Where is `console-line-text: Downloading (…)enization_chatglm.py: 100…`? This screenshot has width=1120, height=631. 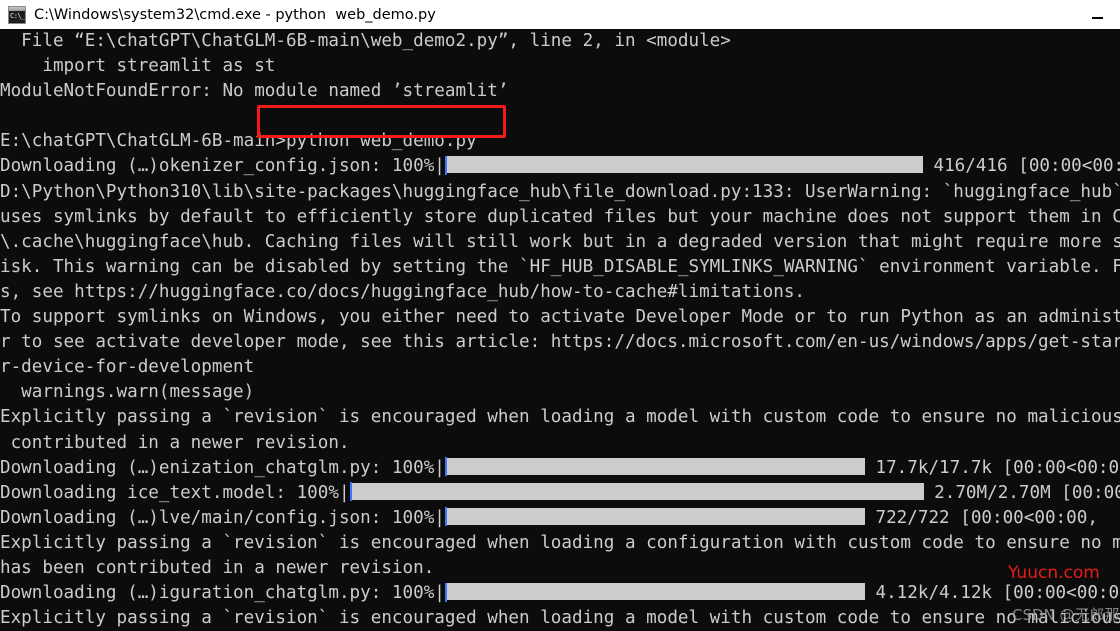
console-line-text: Downloading (…)enization_chatglm.py: 100… is located at coordinates (222, 467).